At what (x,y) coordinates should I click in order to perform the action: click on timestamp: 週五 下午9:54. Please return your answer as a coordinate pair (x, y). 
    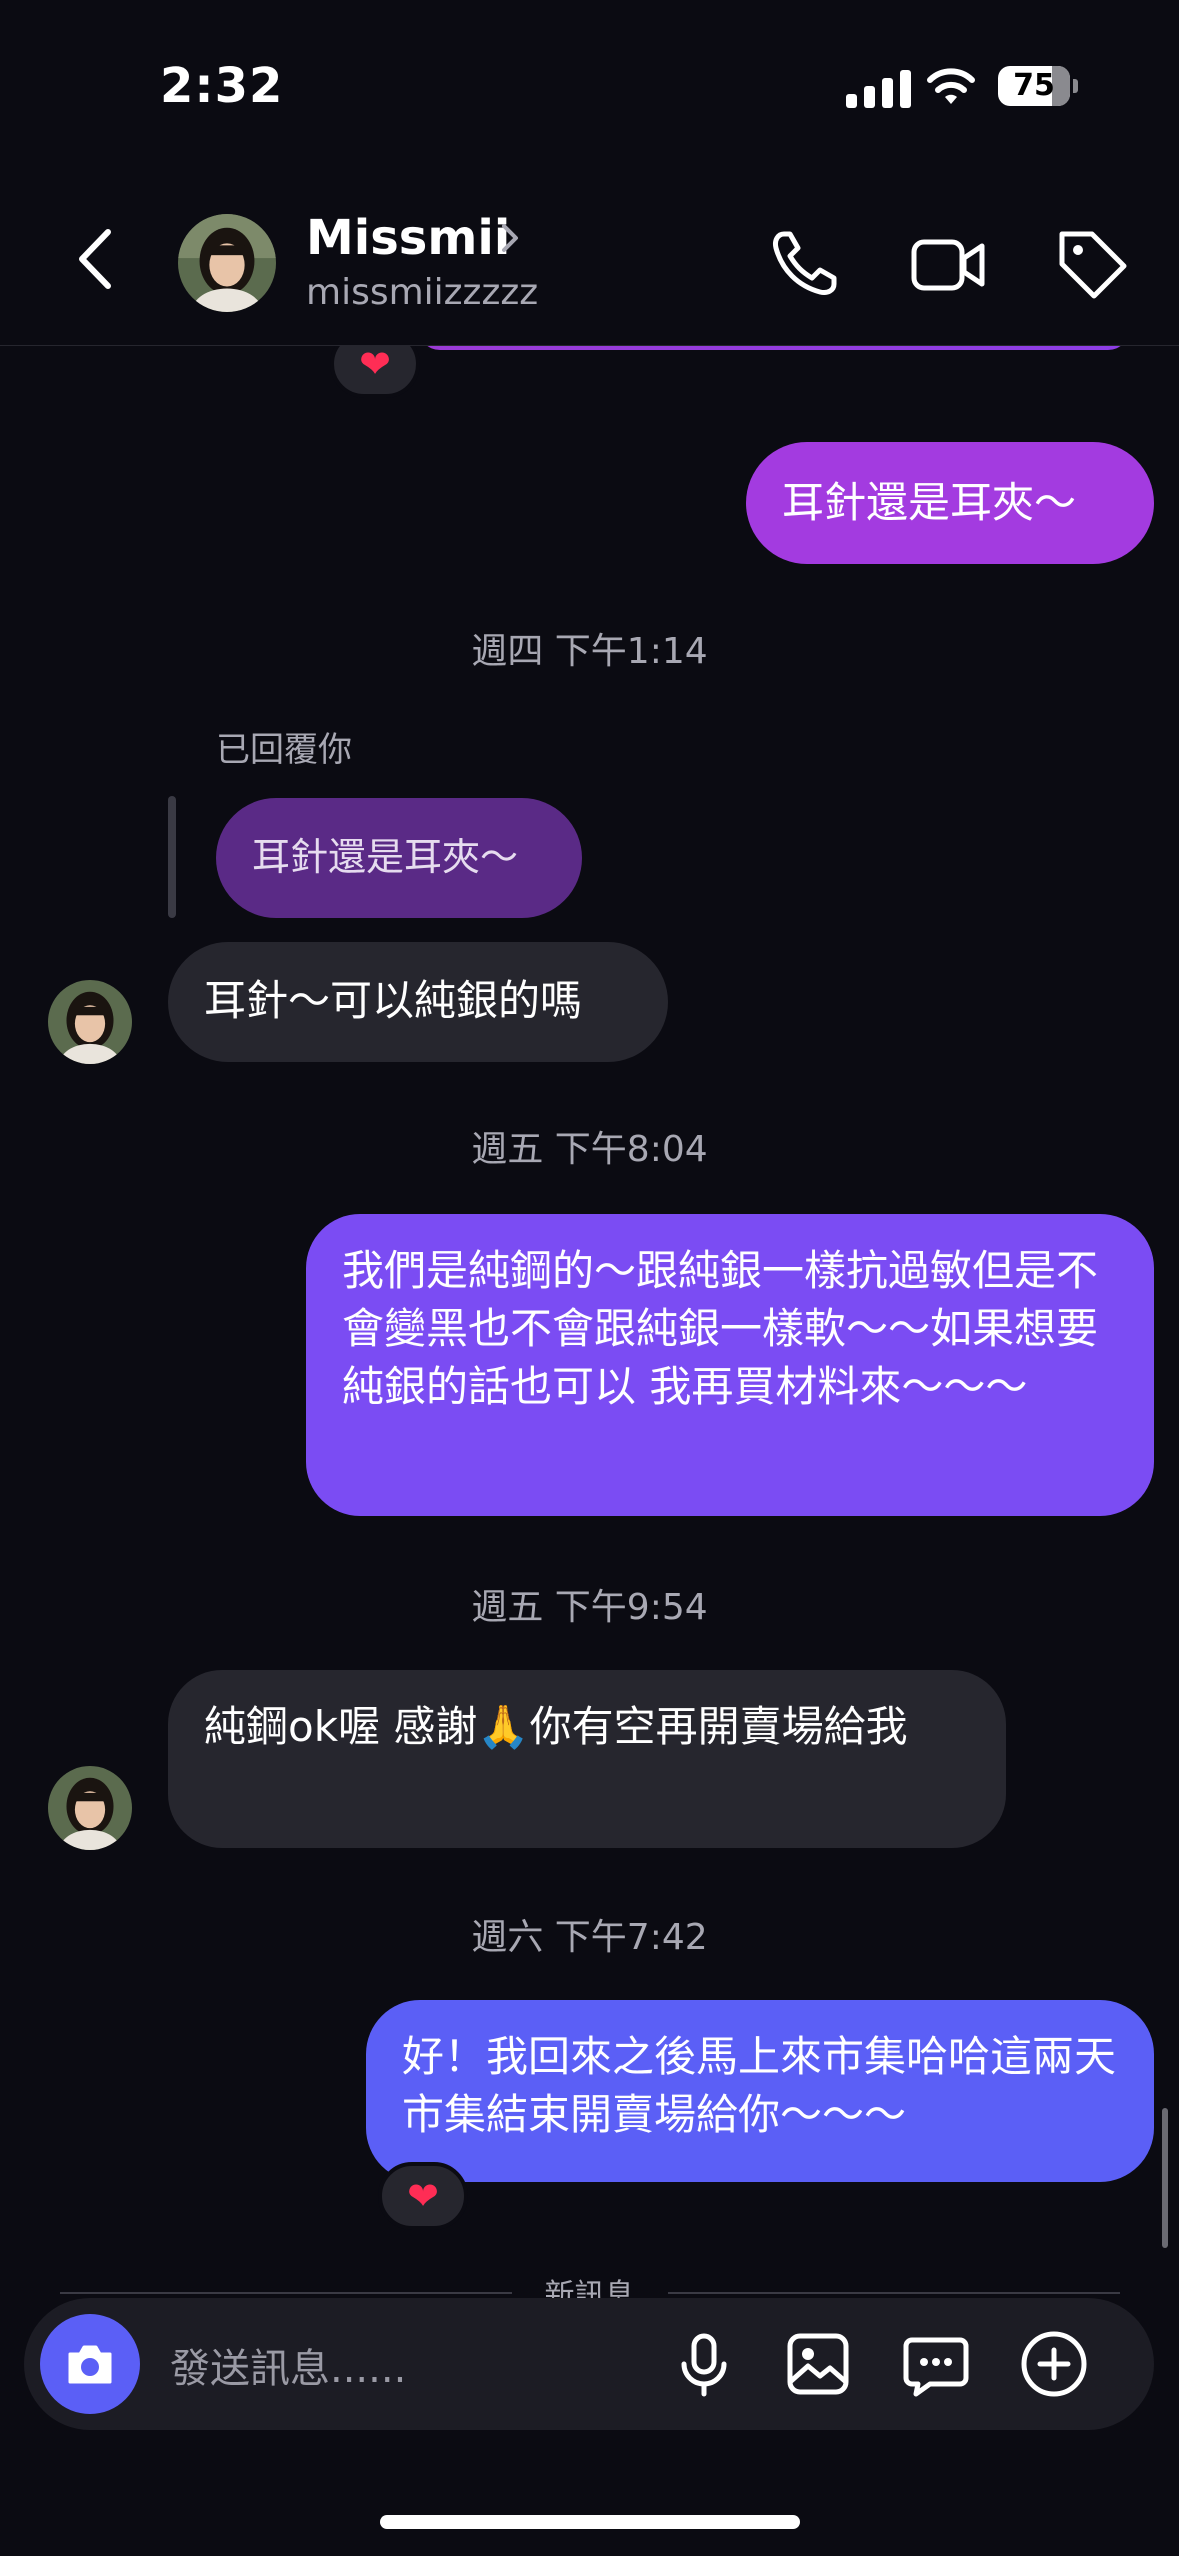
    Looking at the image, I should click on (589, 1607).